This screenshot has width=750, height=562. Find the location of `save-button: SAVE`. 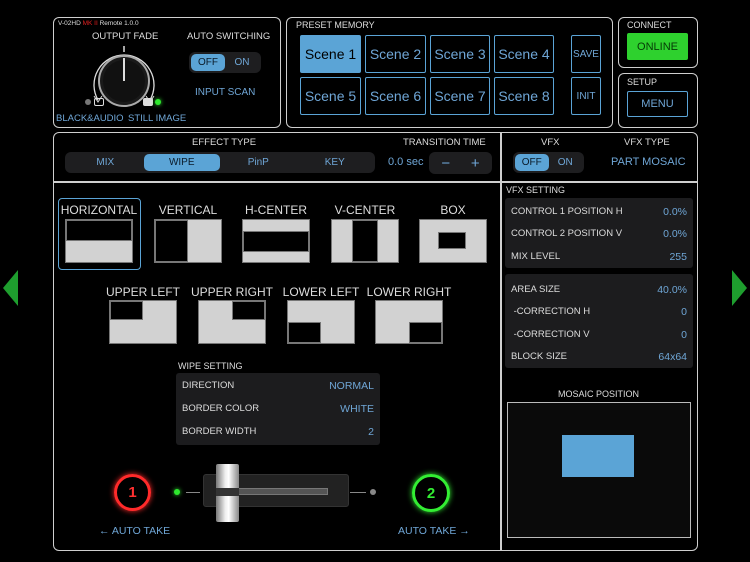

save-button: SAVE is located at coordinates (586, 54).